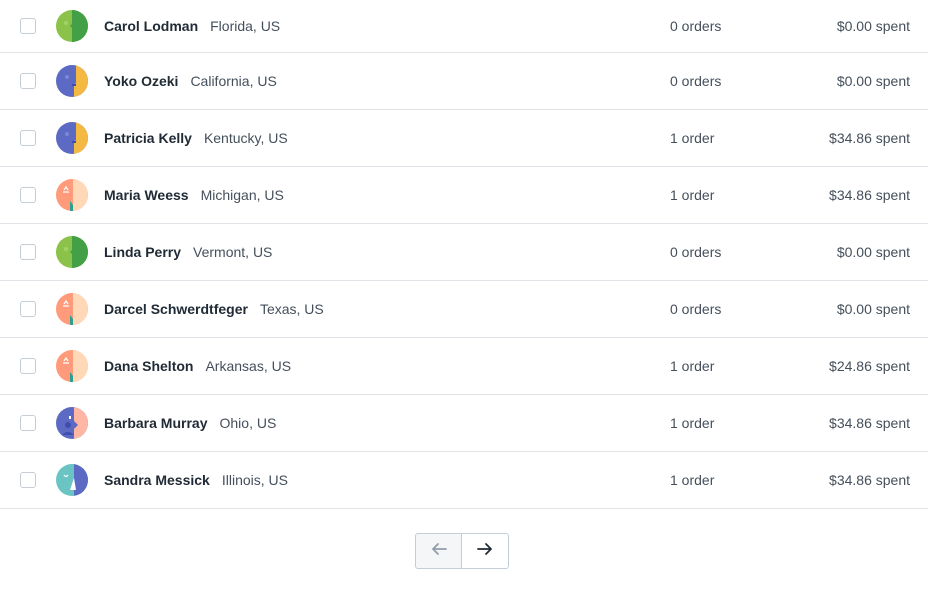 The image size is (928, 591). What do you see at coordinates (248, 366) in the screenshot?
I see `customer-location: Arkansas, US` at bounding box center [248, 366].